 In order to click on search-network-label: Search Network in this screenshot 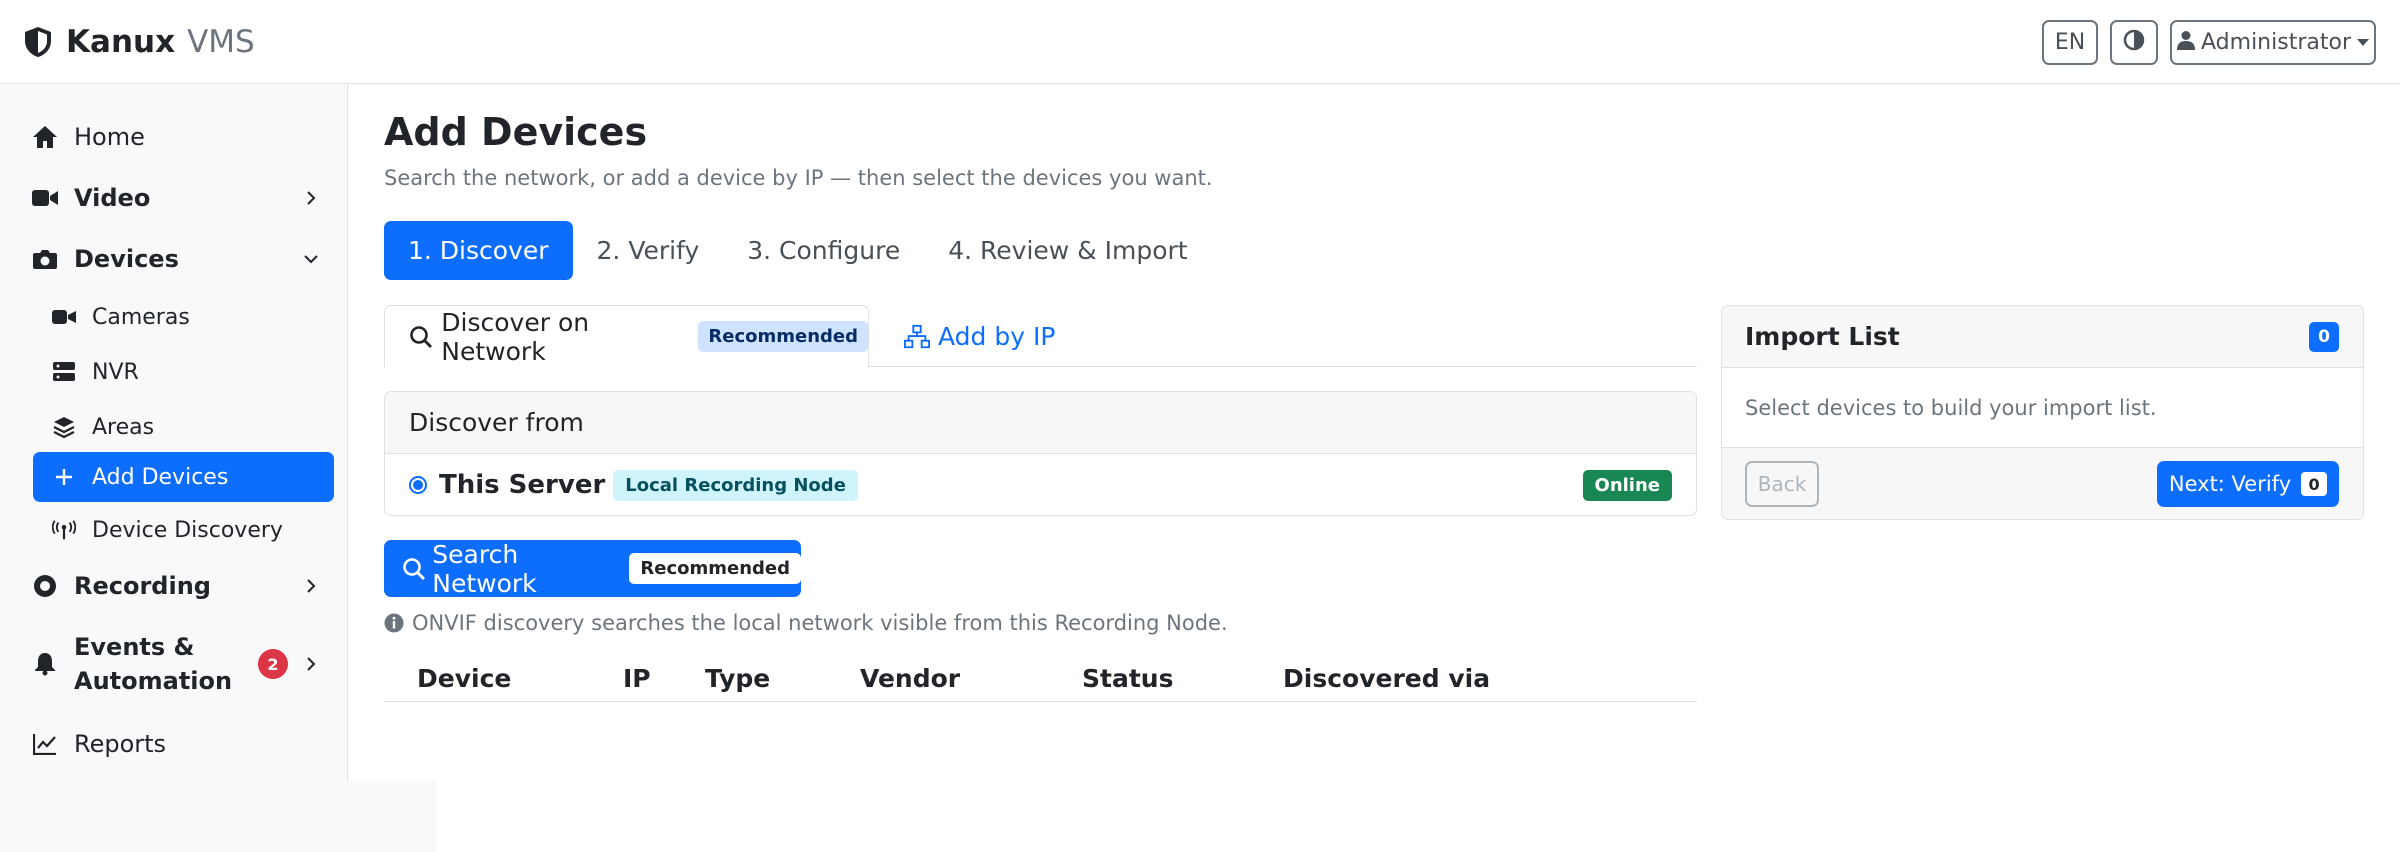, I will do `click(484, 568)`.